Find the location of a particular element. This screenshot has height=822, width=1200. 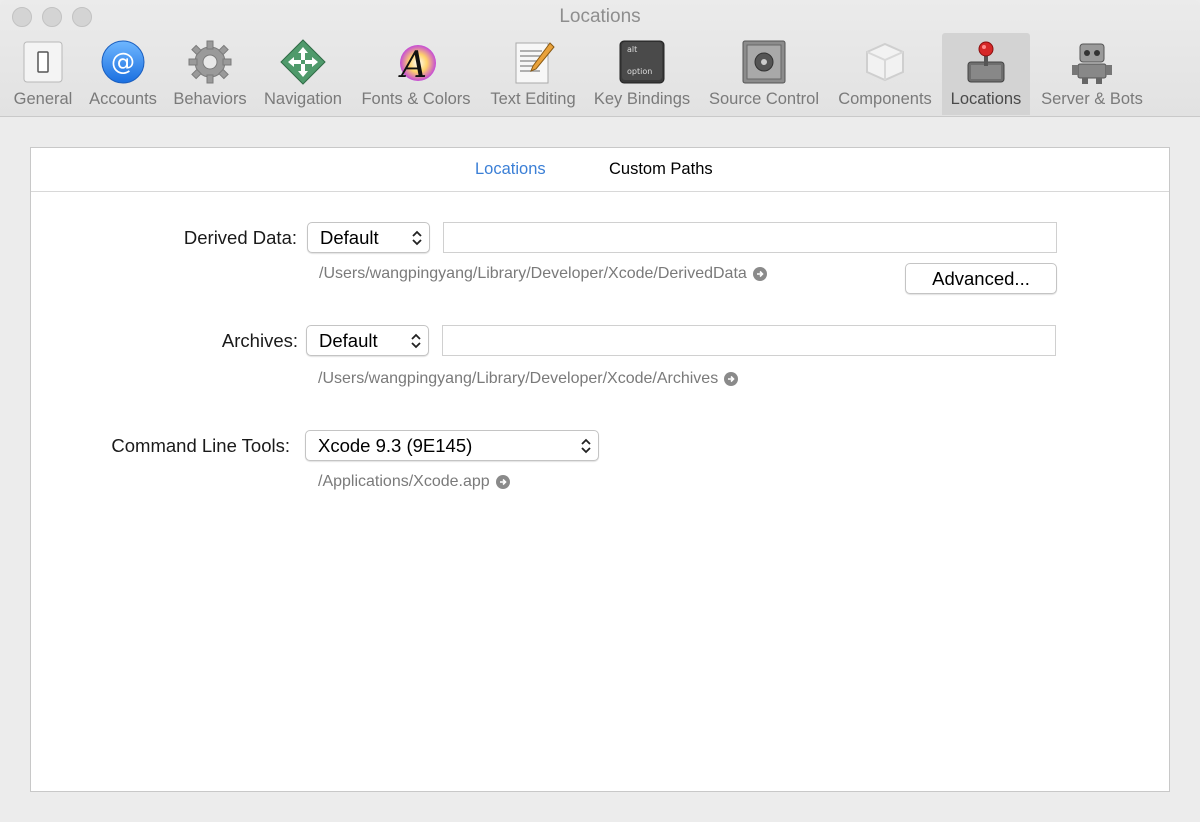

tab-components: Components is located at coordinates (885, 74).